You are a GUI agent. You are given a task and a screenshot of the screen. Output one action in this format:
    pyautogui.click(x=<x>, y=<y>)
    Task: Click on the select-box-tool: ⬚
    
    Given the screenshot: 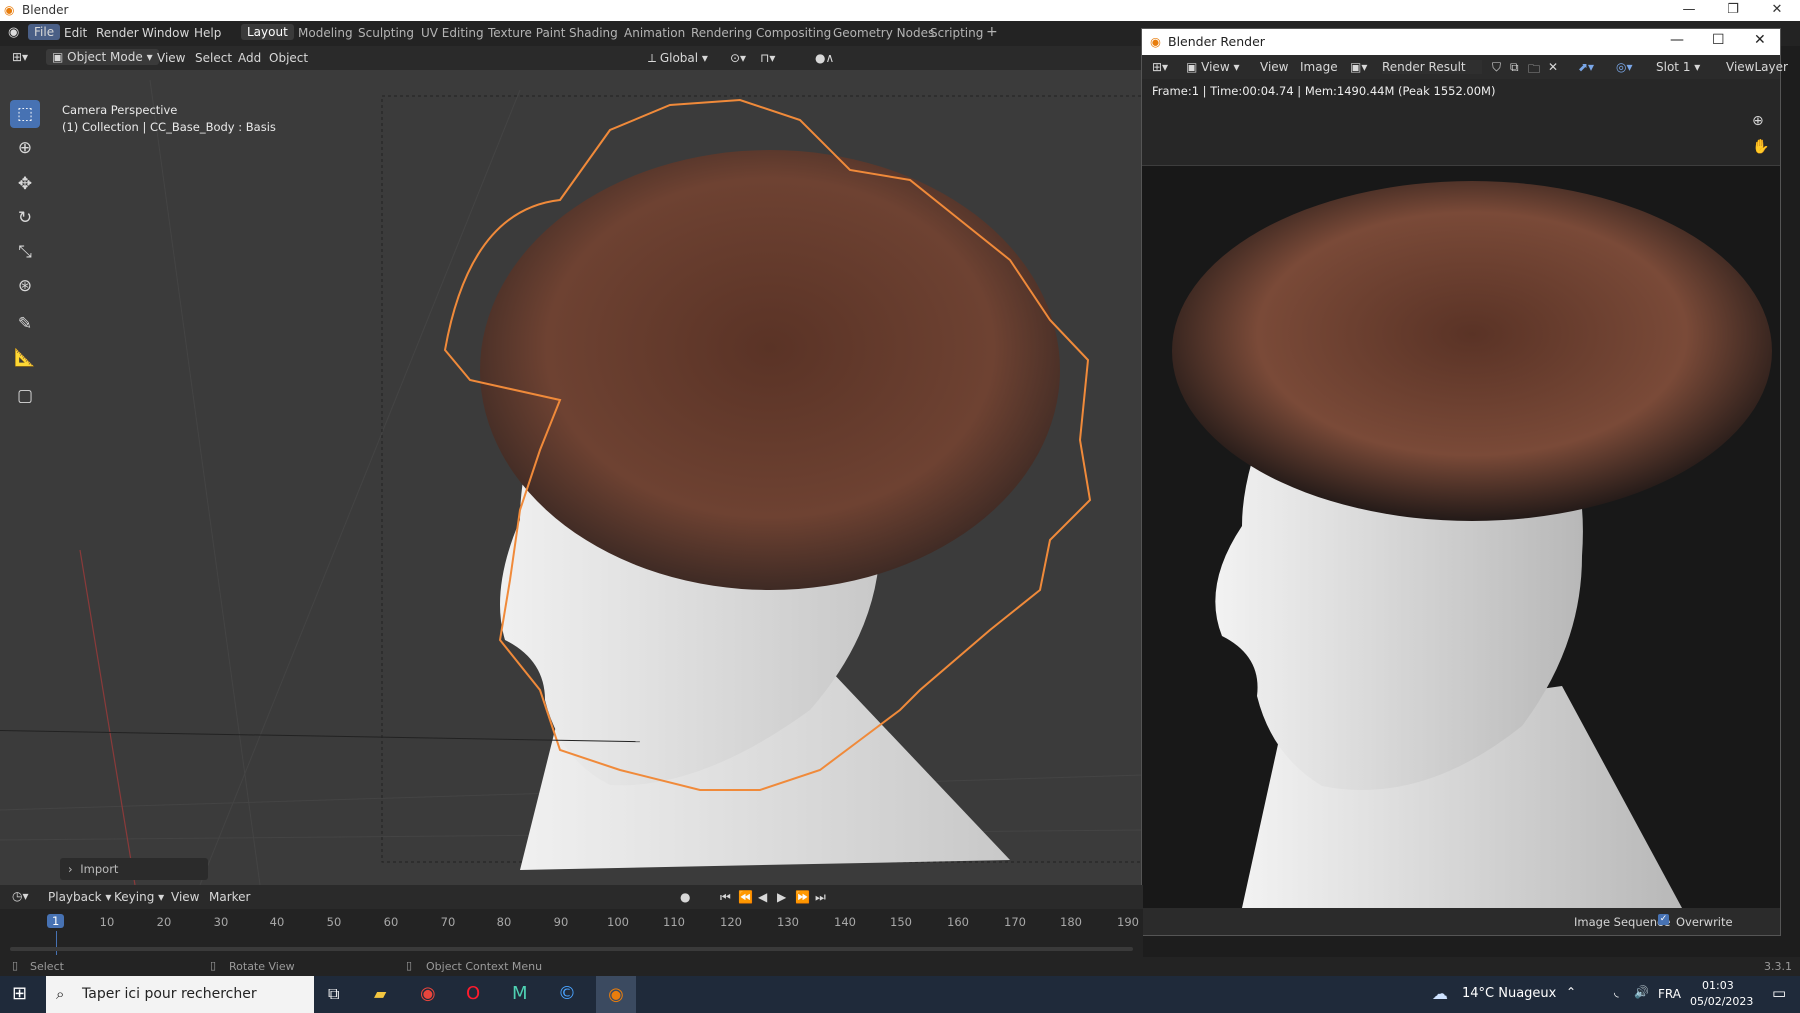 What is the action you would take?
    pyautogui.click(x=25, y=114)
    